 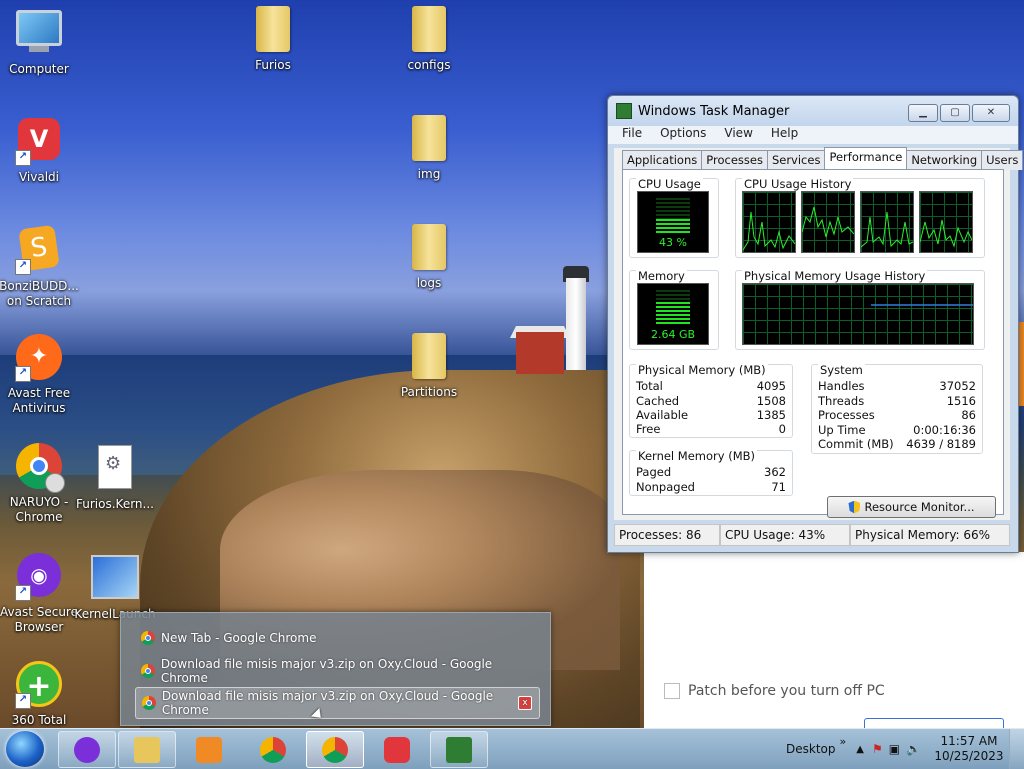 What do you see at coordinates (877, 749) in the screenshot?
I see `action-center-flag-icon: ⚑` at bounding box center [877, 749].